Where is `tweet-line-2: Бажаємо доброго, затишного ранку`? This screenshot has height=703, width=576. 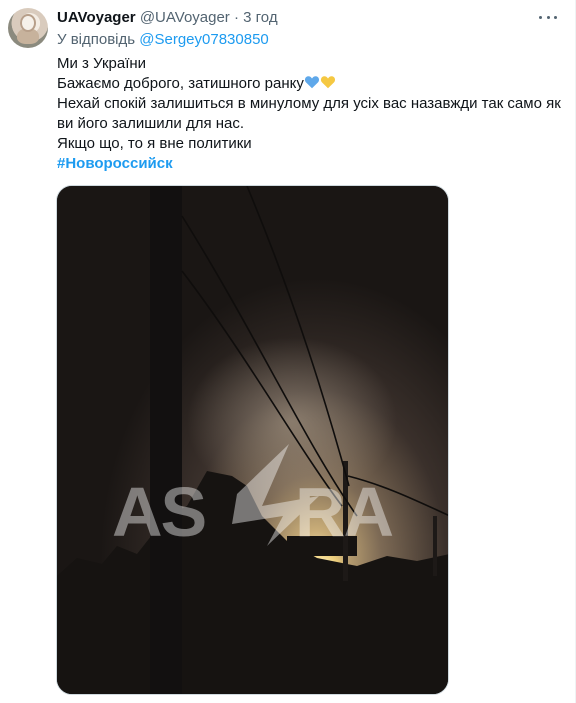
tweet-line-2: Бажаємо доброго, затишного ранку is located at coordinates (314, 84).